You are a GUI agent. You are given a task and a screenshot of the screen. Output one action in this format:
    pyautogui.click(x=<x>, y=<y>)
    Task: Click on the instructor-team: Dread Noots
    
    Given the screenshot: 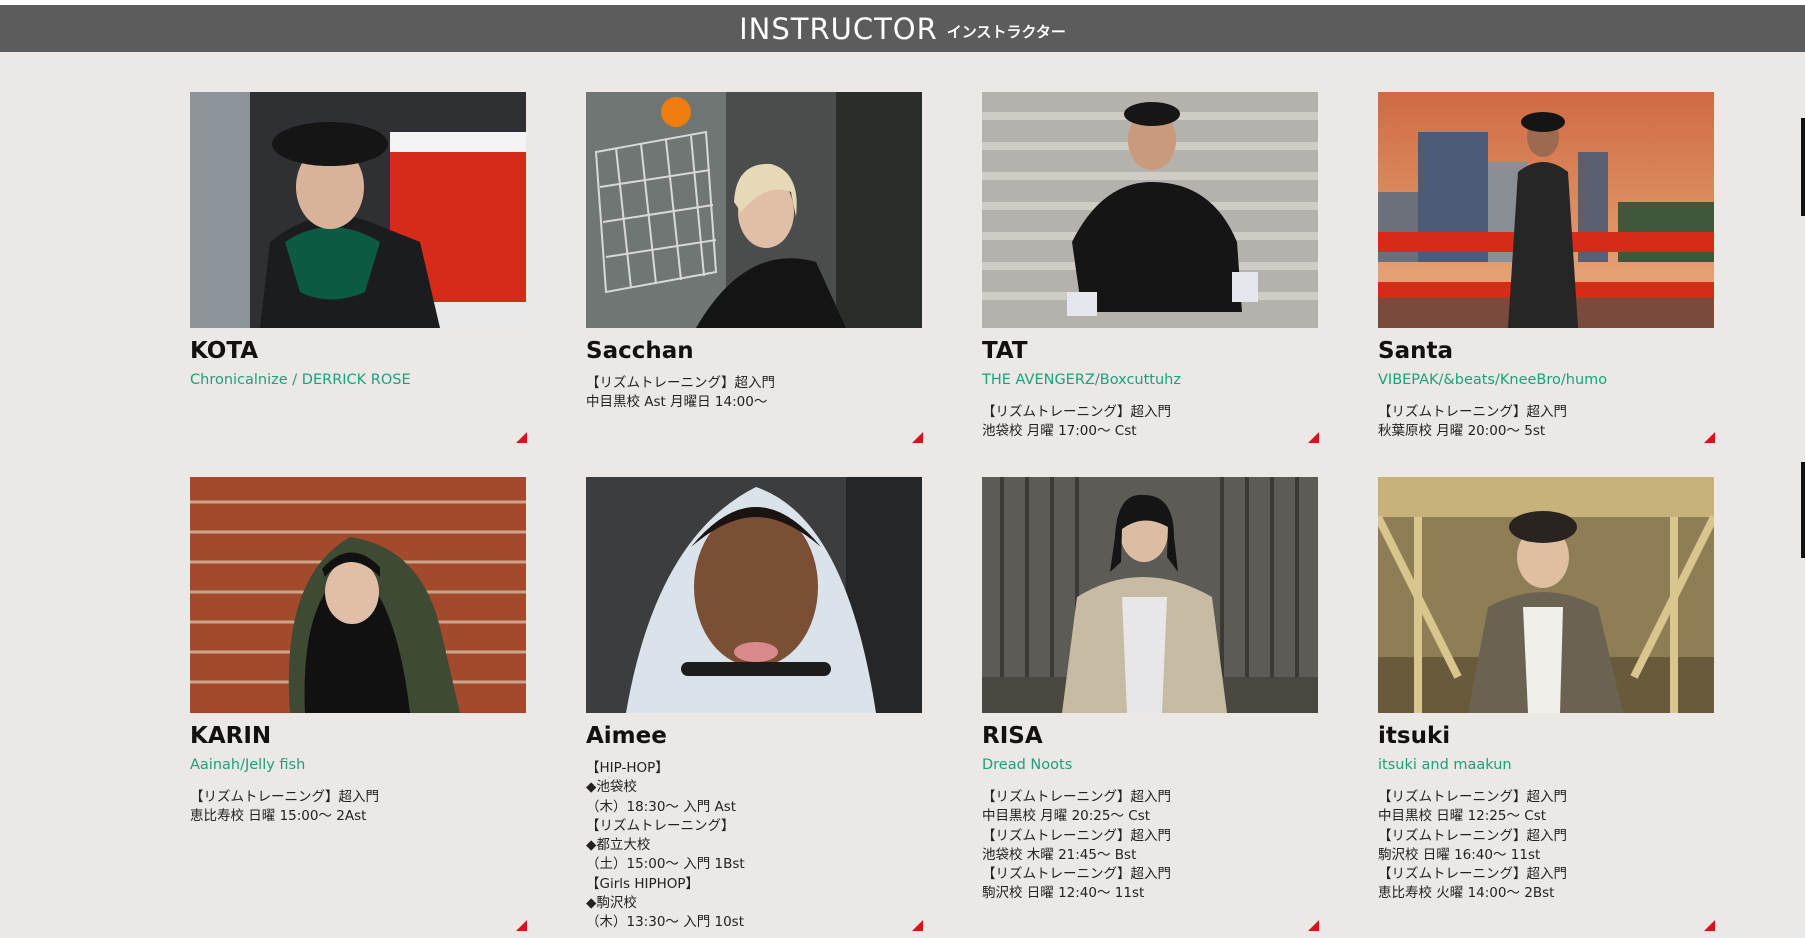 What is the action you would take?
    pyautogui.click(x=1027, y=765)
    